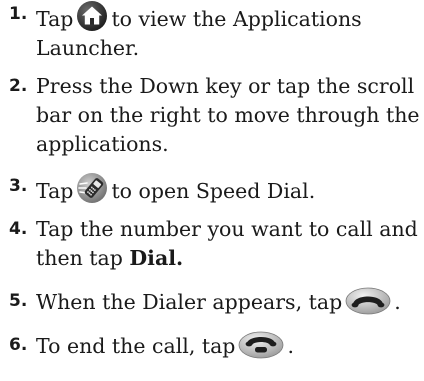 The width and height of the screenshot is (424, 381). I want to click on step-6: 6. To end the call, tap ., so click(212, 346).